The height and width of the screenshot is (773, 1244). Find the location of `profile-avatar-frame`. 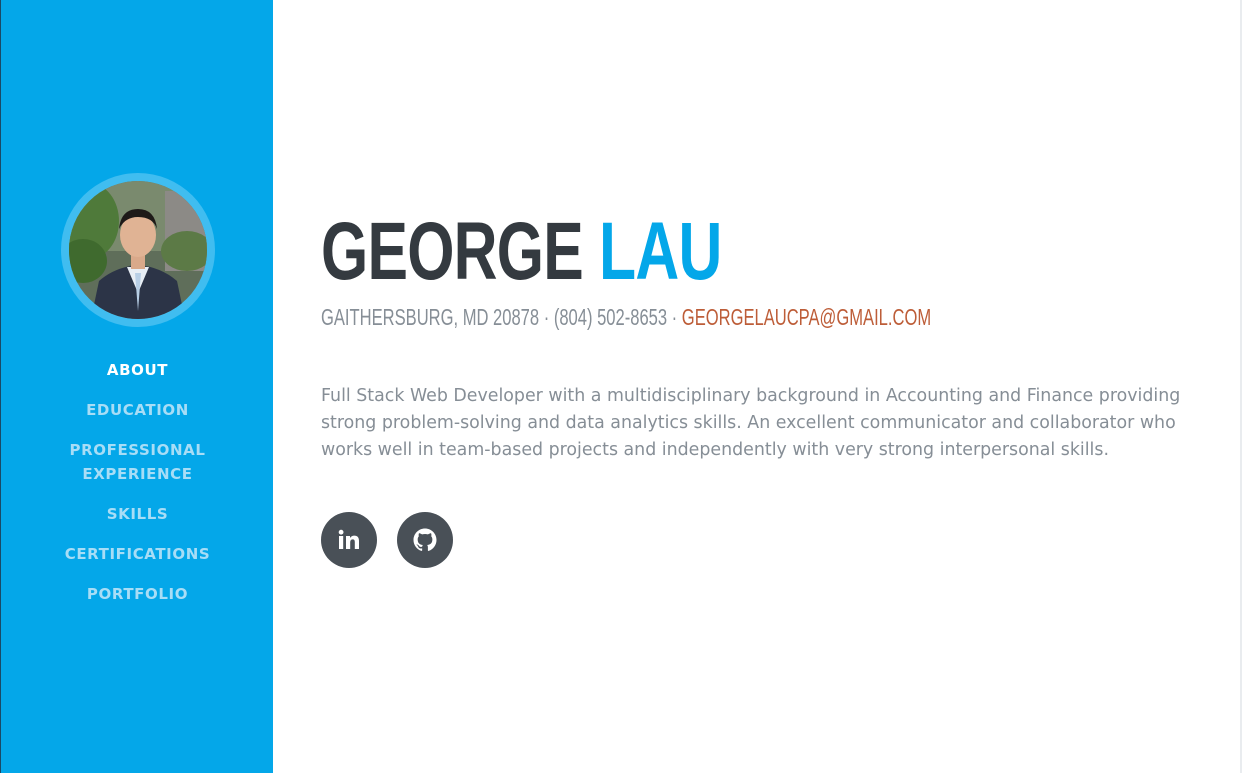

profile-avatar-frame is located at coordinates (138, 250).